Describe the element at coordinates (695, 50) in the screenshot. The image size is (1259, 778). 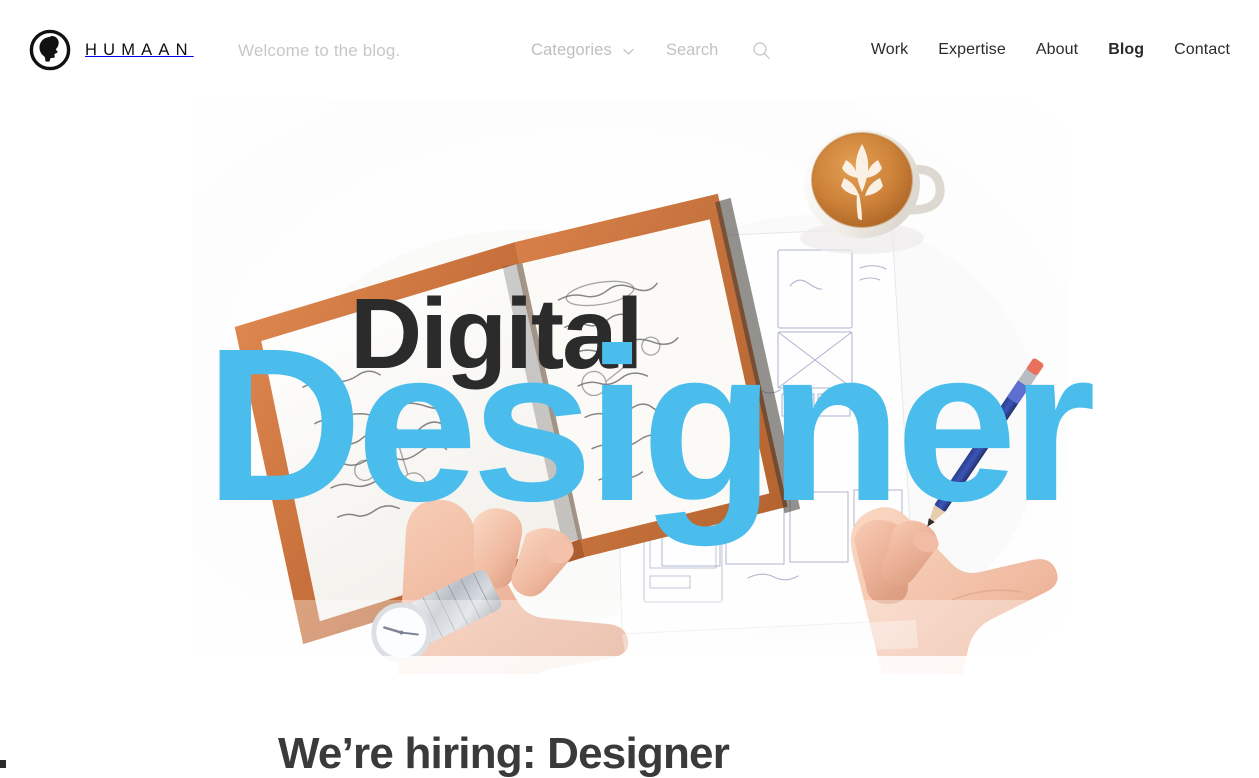
I see `search-input` at that location.